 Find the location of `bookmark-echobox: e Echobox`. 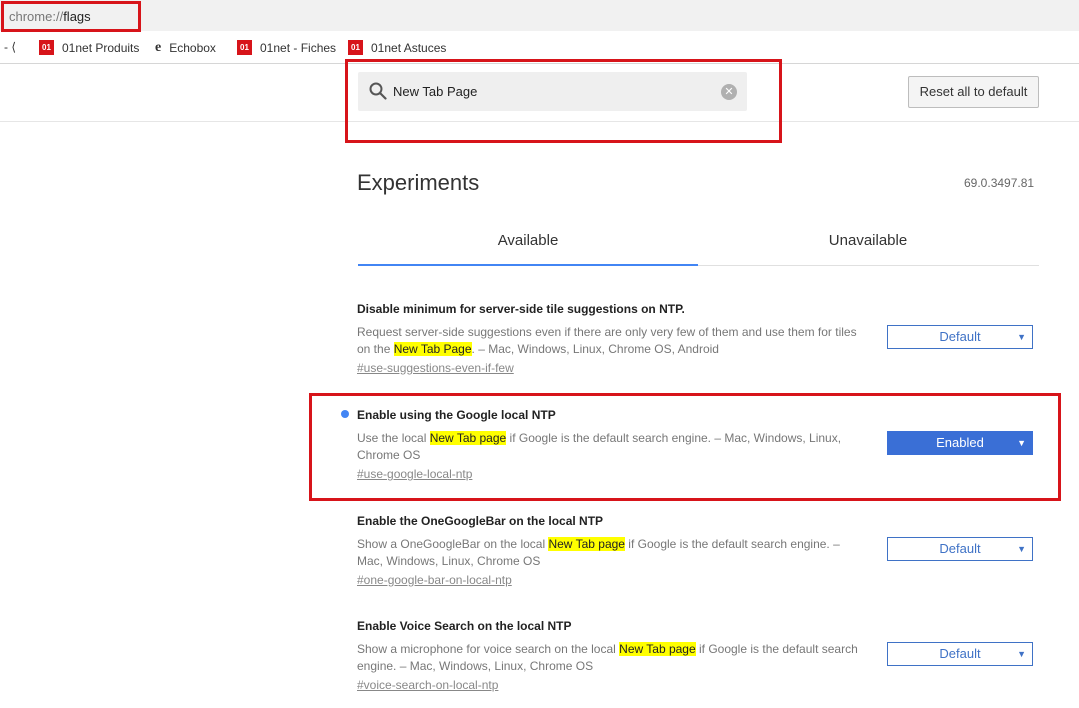

bookmark-echobox: e Echobox is located at coordinates (185, 48).